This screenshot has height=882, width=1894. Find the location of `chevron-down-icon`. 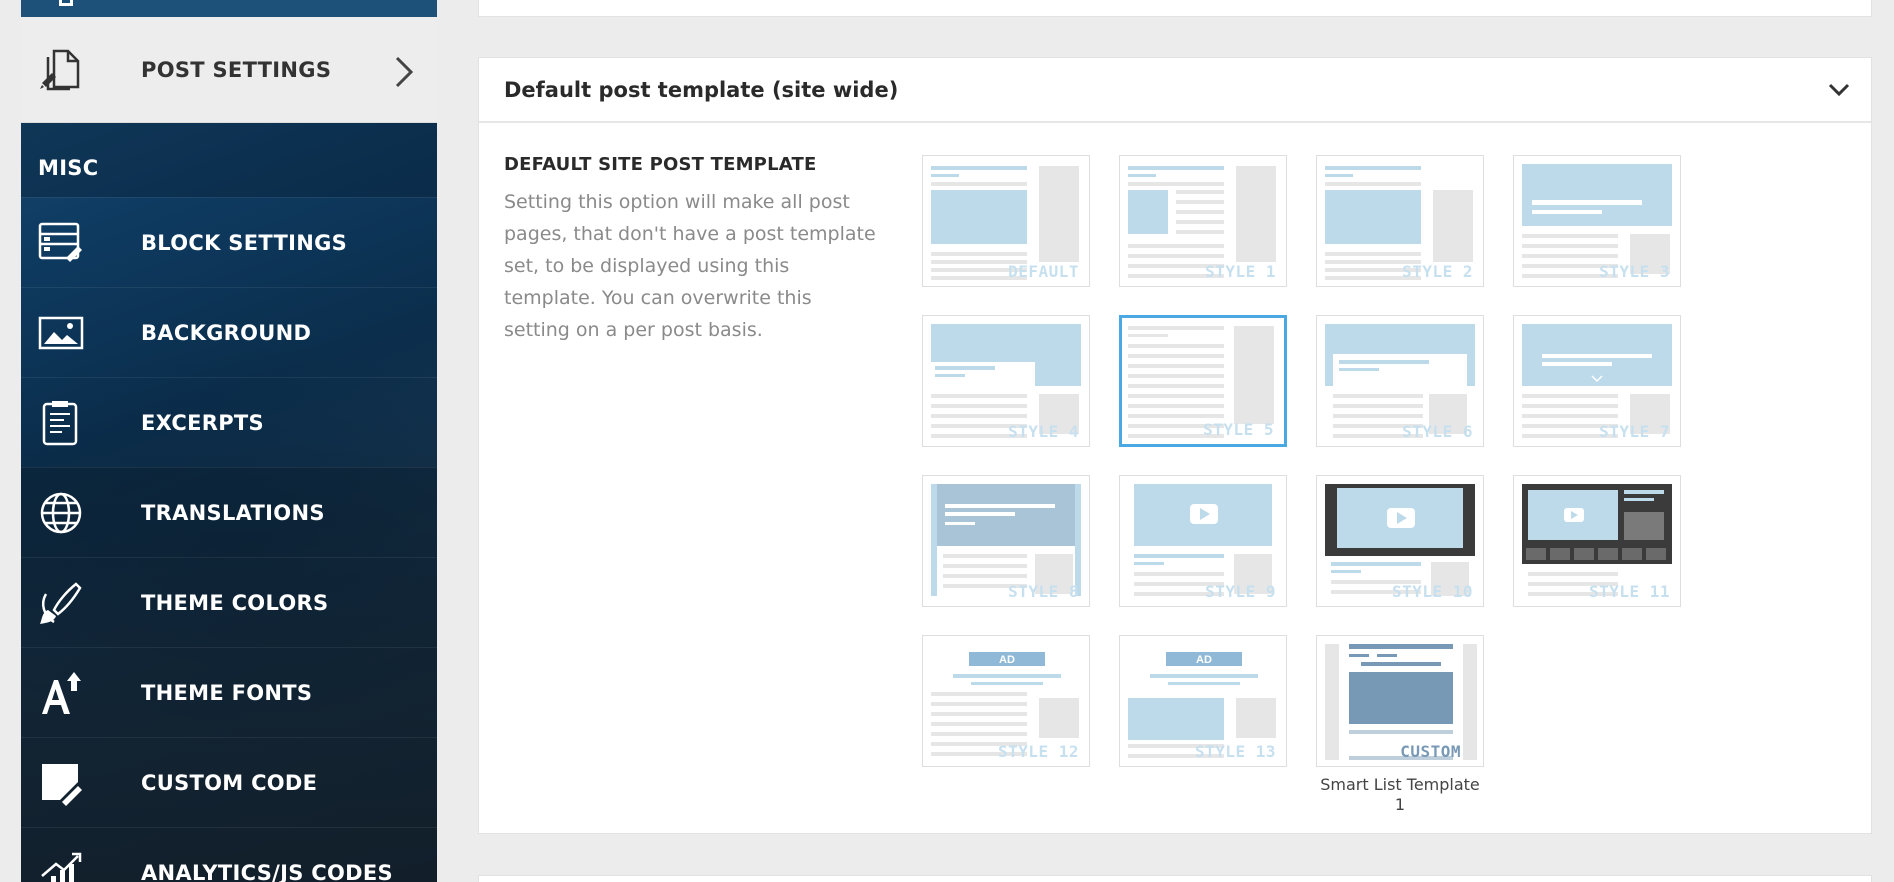

chevron-down-icon is located at coordinates (1839, 90).